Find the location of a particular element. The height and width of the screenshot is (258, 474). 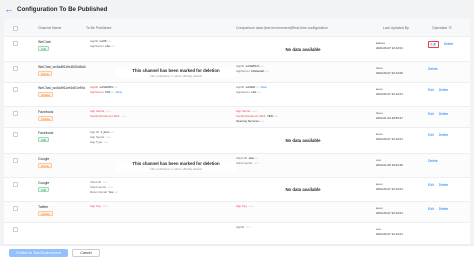

updated-time: 2024-01-24 18:50:27 is located at coordinates (389, 118).